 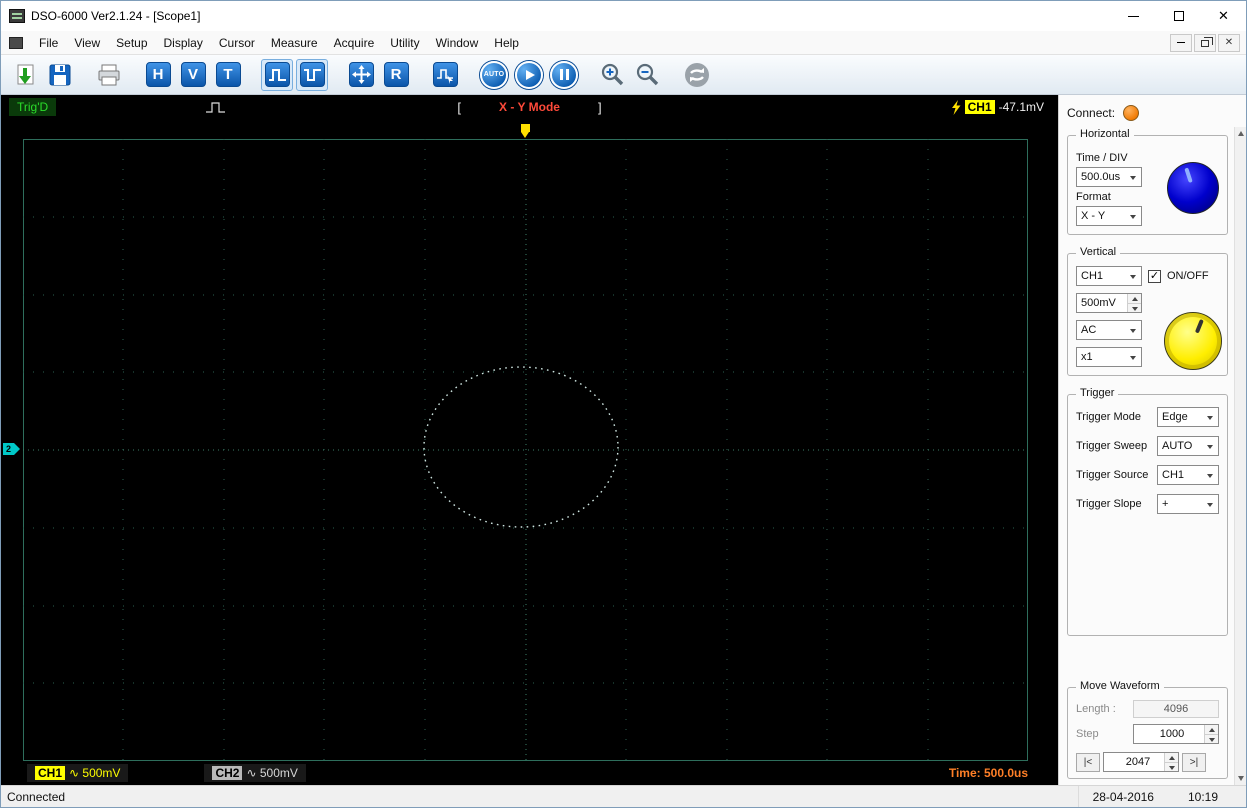 I want to click on mode-bracket-left: [, so click(x=459, y=107).